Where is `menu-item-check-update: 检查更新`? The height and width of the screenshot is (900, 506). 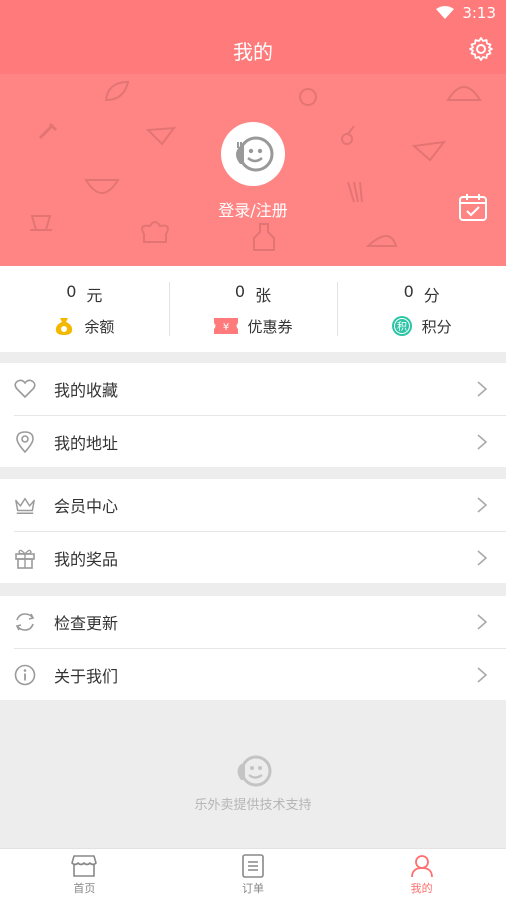 menu-item-check-update: 检查更新 is located at coordinates (253, 622).